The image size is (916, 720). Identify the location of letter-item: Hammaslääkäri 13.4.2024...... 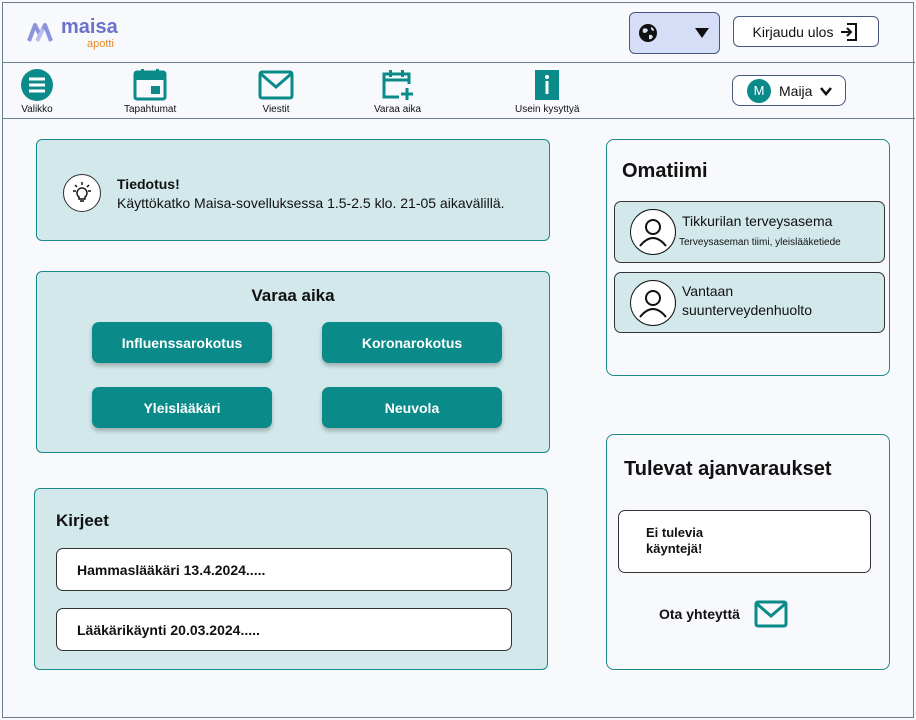
(284, 569).